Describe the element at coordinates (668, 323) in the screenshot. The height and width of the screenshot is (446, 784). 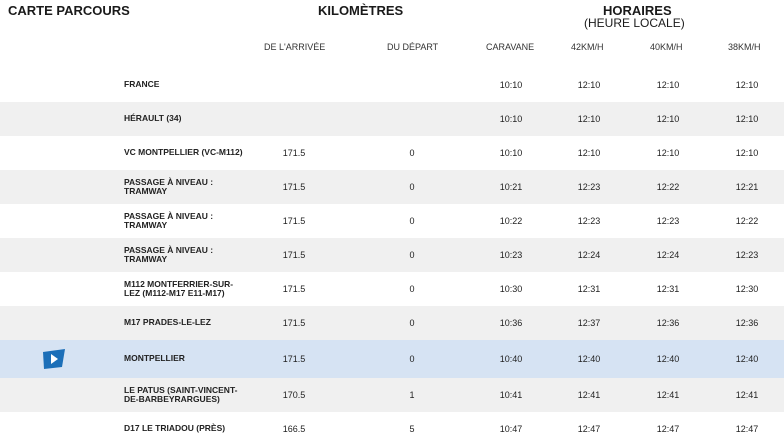
I see `time-40kmh: 12:36` at that location.